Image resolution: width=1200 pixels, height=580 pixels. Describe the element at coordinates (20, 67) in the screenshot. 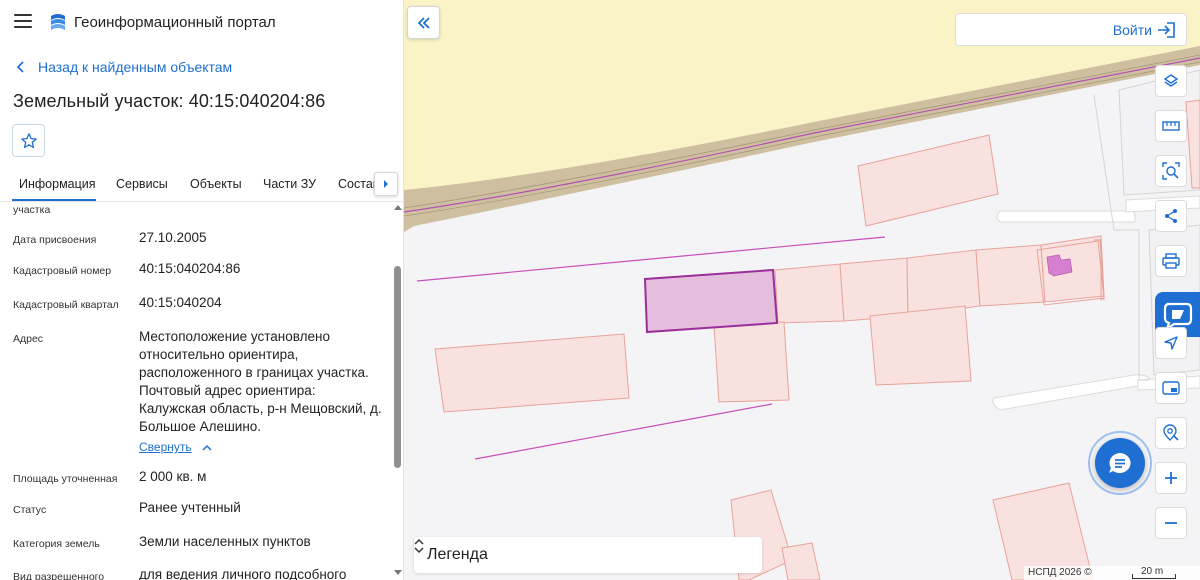

I see `chevron-left-icon` at that location.